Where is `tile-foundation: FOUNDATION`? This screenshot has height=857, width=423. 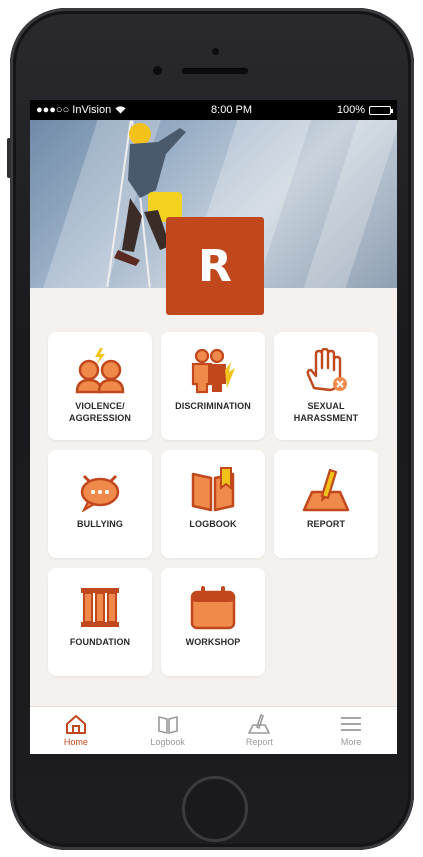
tile-foundation: FOUNDATION is located at coordinates (100, 622).